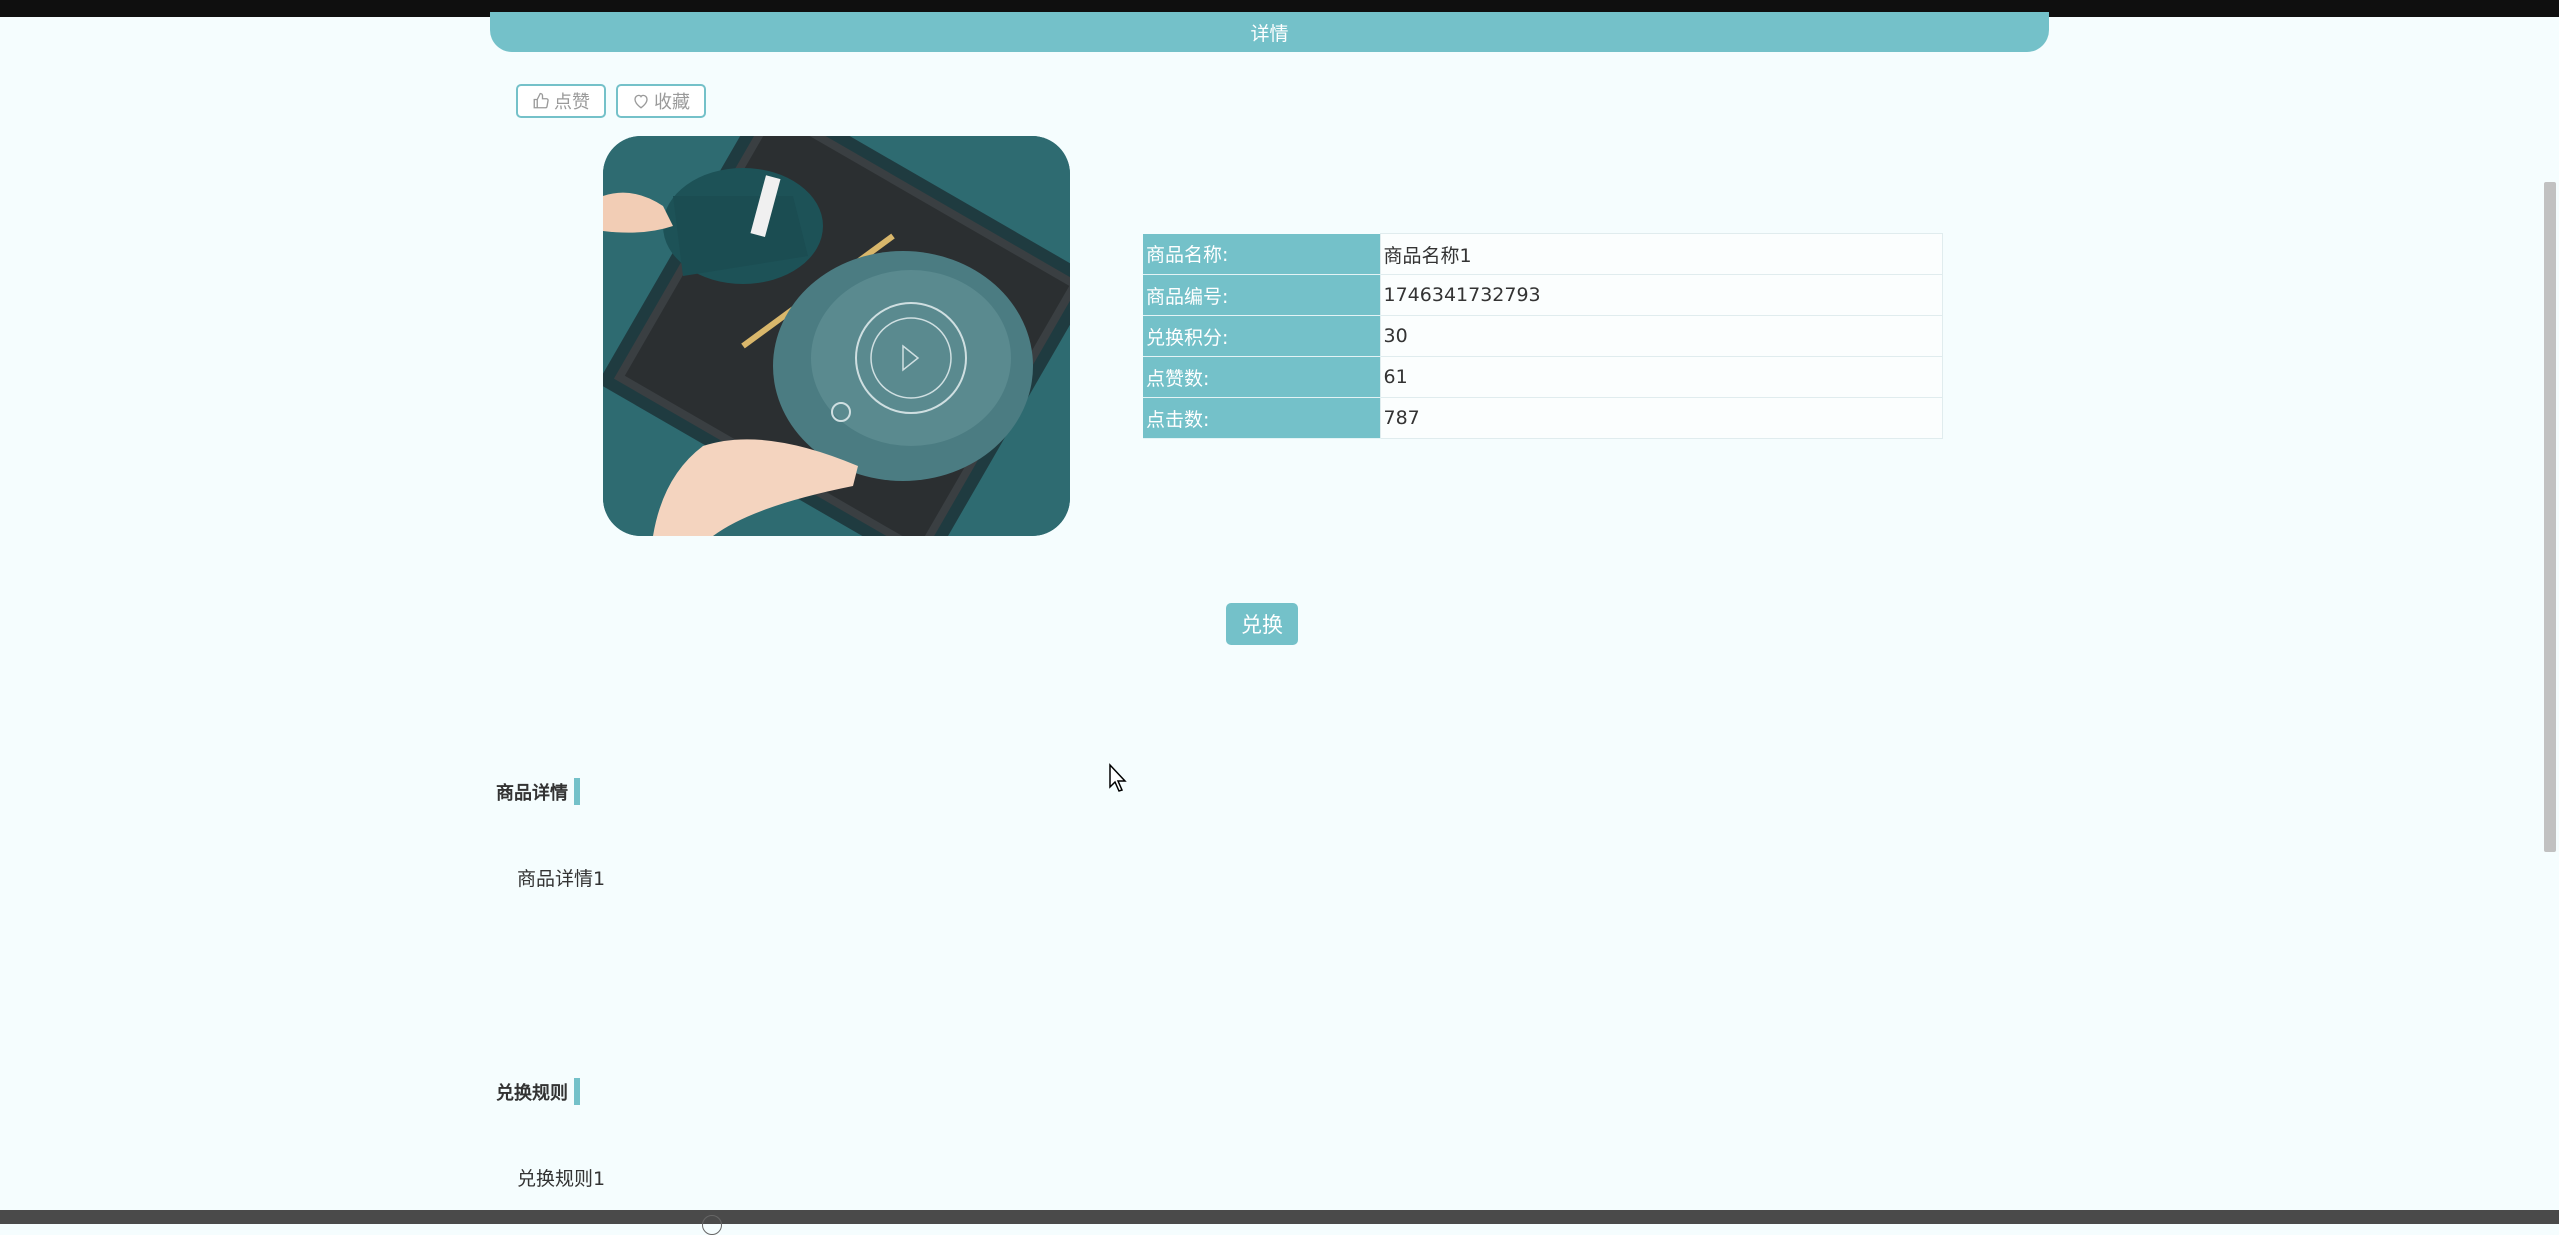  What do you see at coordinates (1661, 295) in the screenshot?
I see `info-value: 1746341732793` at bounding box center [1661, 295].